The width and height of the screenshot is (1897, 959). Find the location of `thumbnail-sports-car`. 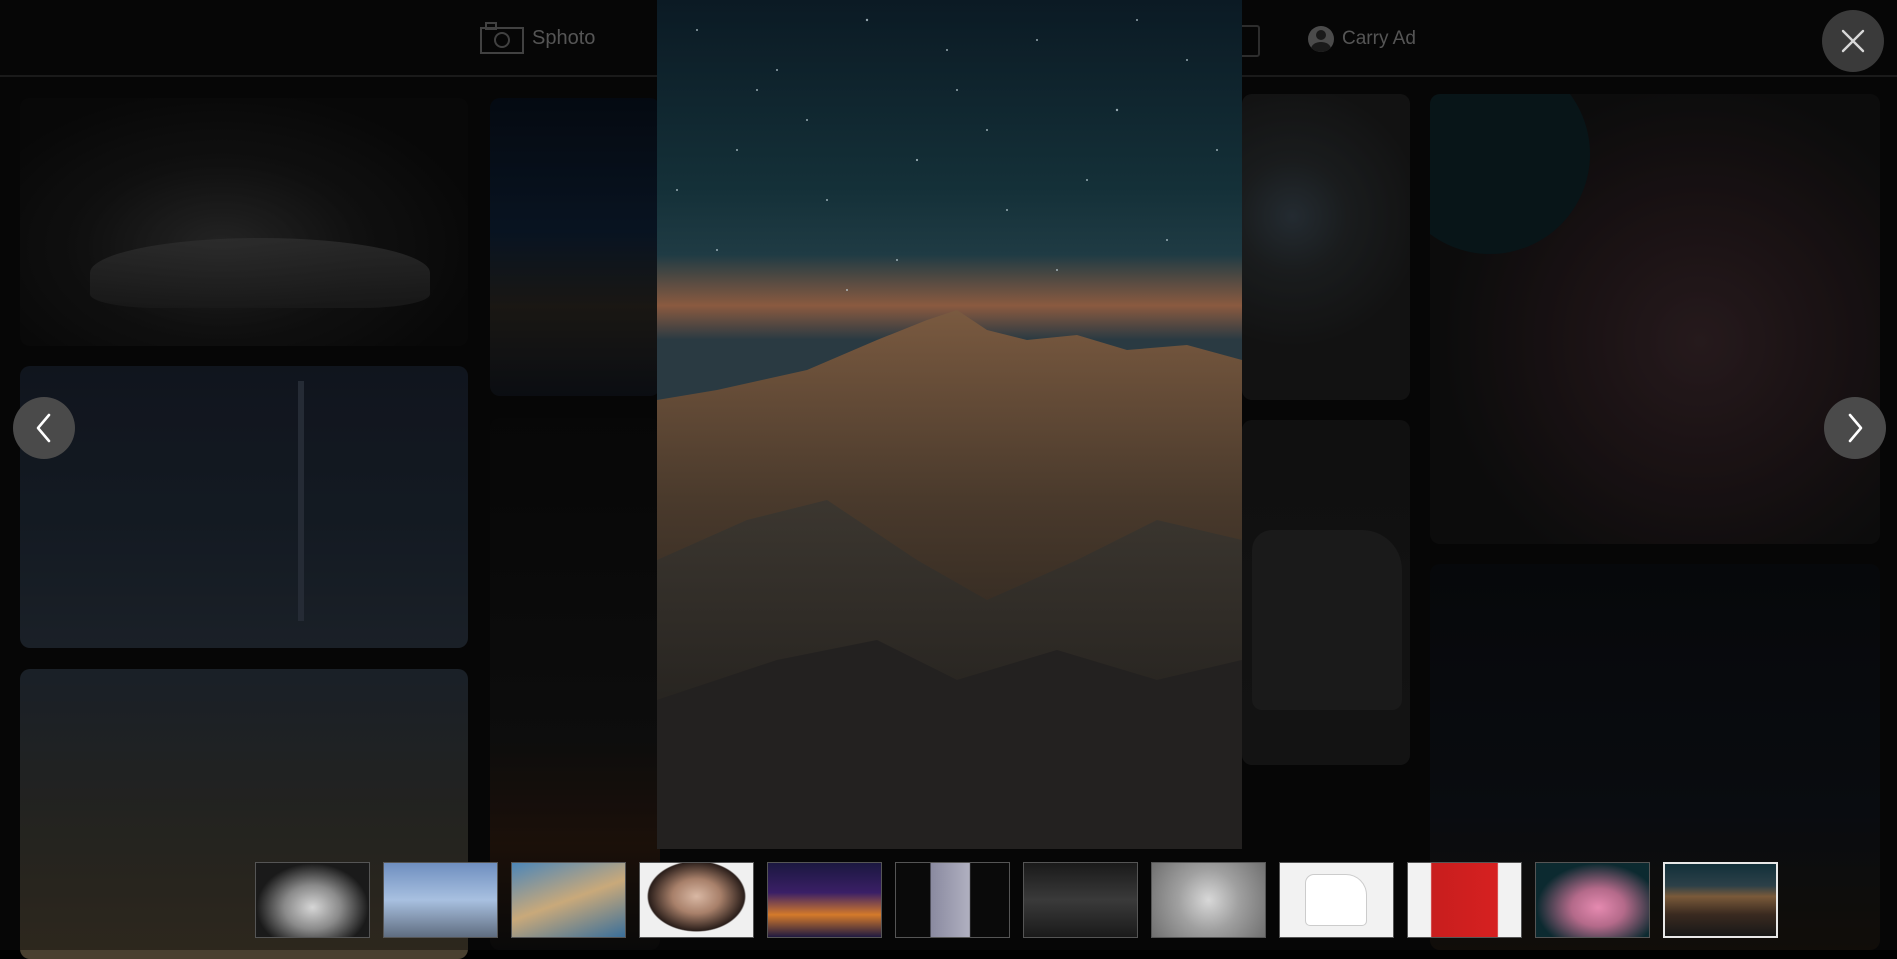

thumbnail-sports-car is located at coordinates (312, 900).